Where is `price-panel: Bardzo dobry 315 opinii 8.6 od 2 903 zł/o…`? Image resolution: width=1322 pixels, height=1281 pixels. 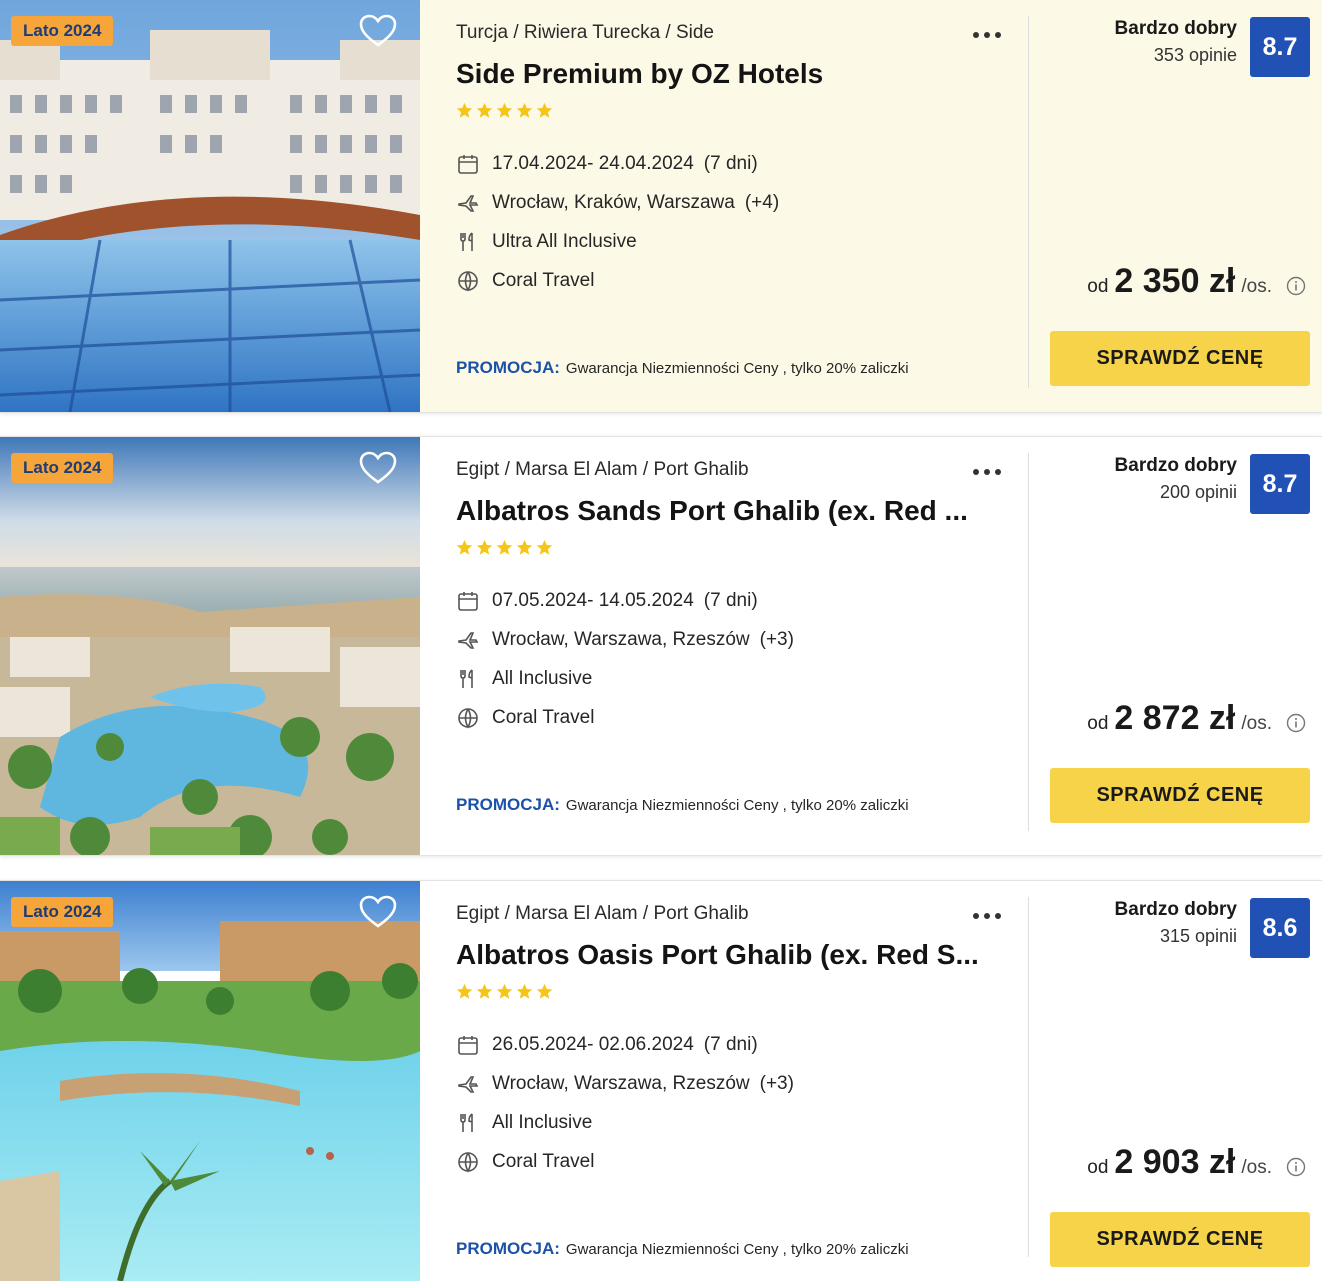
price-panel: Bardzo dobry 315 opinii 8.6 od 2 903 zł/o… is located at coordinates (1175, 1081).